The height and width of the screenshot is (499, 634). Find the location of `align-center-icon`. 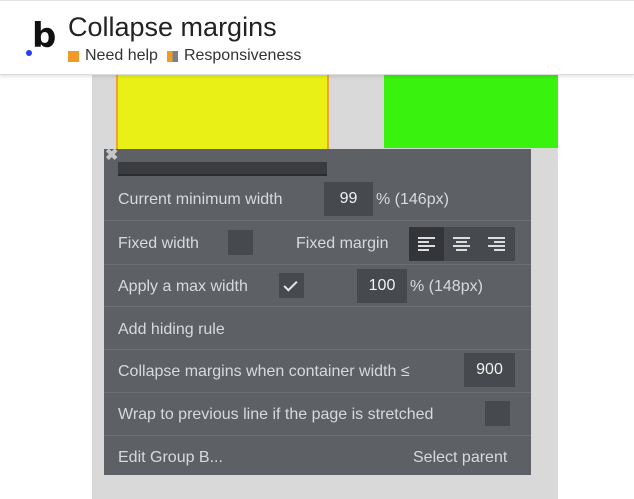

align-center-icon is located at coordinates (461, 244).